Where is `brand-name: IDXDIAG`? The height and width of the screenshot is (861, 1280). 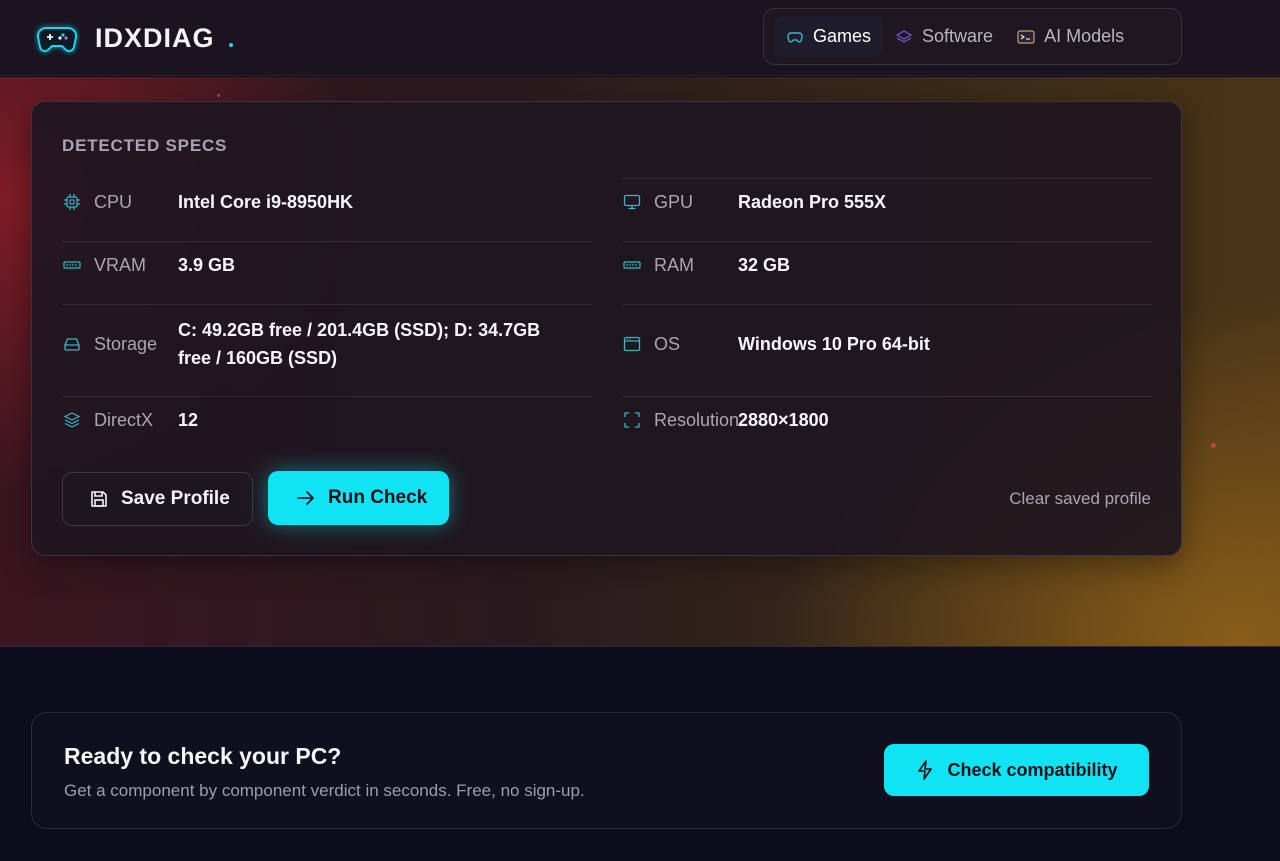 brand-name: IDXDIAG is located at coordinates (155, 37).